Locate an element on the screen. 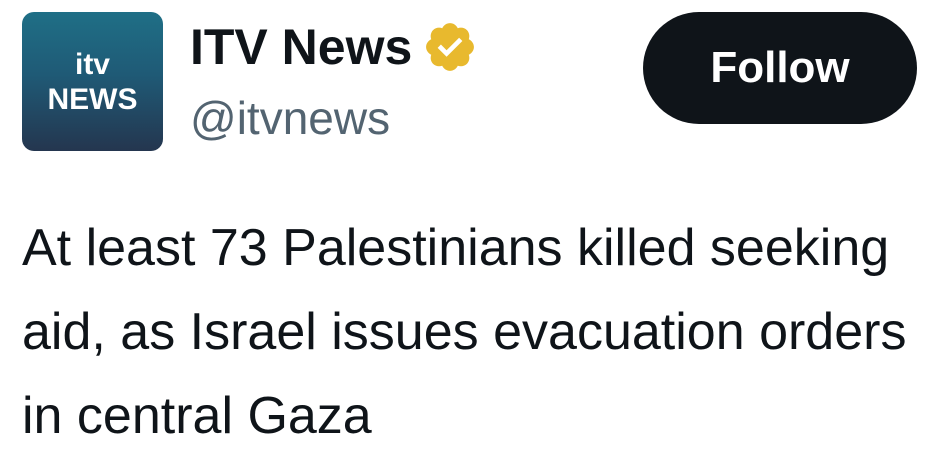  follow-button: Follow is located at coordinates (780, 68).